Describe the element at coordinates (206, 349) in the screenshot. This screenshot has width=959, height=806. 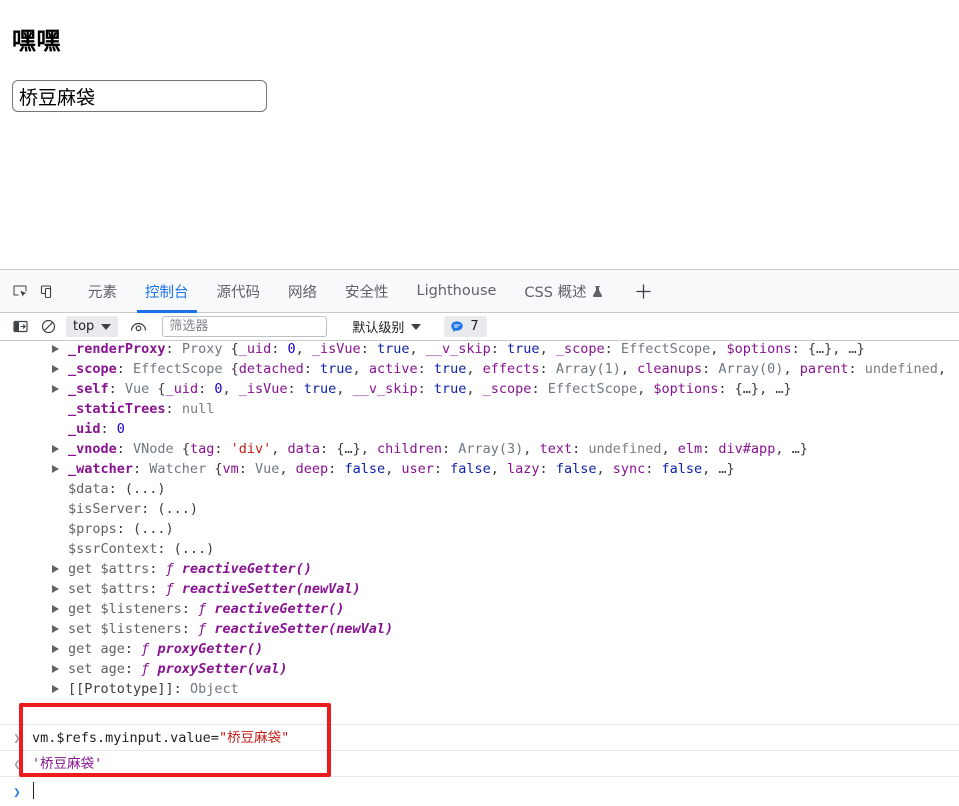
I see `property-token: Proxy` at that location.